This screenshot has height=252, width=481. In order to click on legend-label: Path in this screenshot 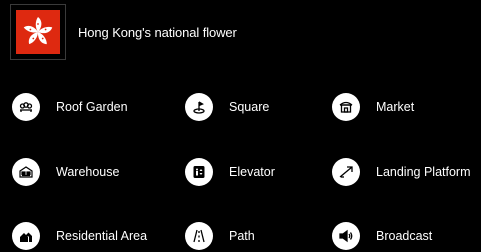, I will do `click(242, 236)`.